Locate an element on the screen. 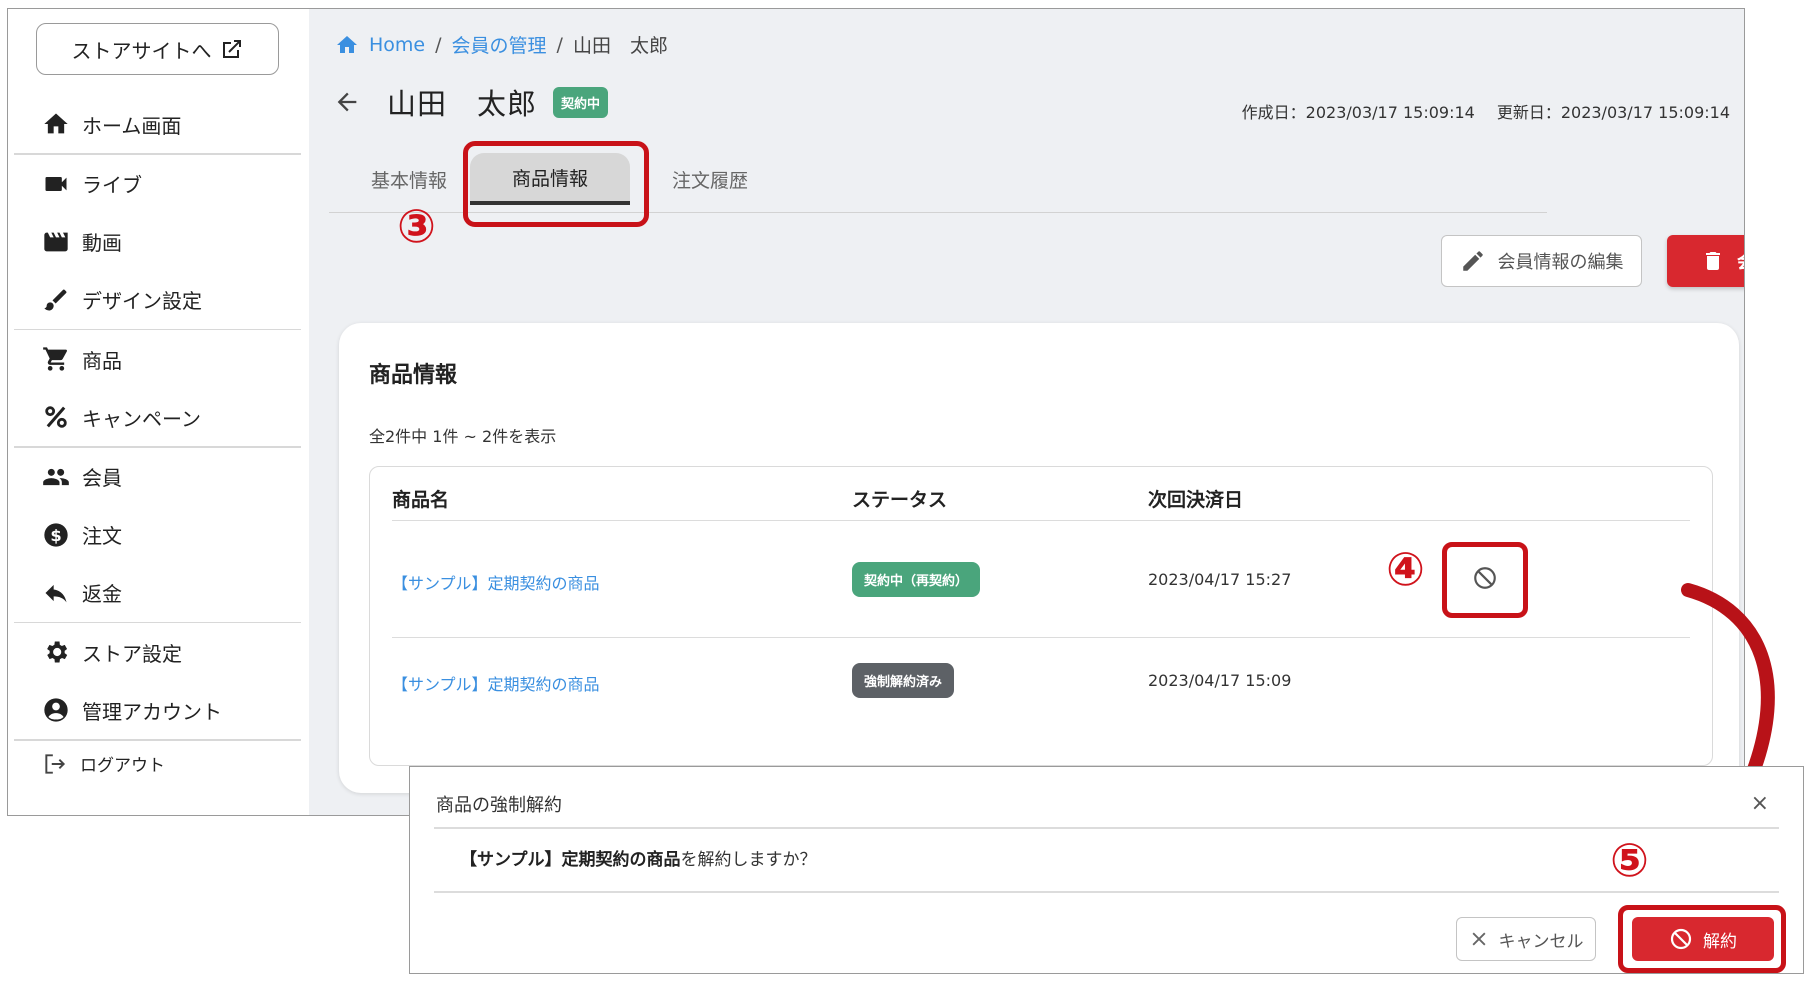 This screenshot has height=984, width=1808. sidebar-item-label: 管理アカウント is located at coordinates (152, 711).